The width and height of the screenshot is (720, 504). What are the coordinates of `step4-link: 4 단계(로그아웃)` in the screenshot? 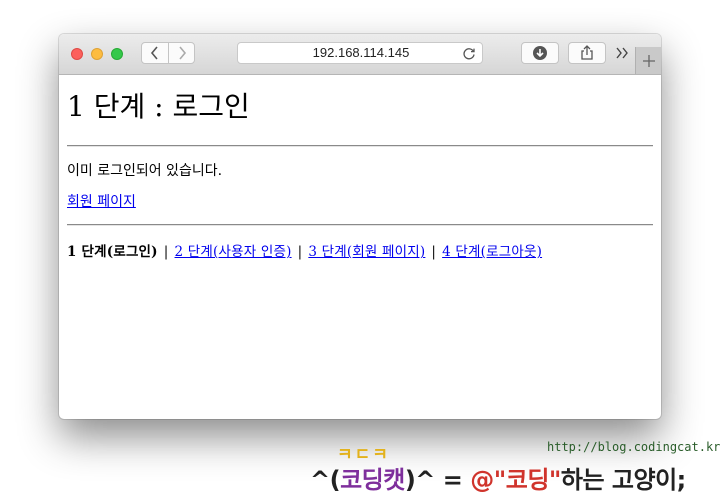 It's located at (492, 252).